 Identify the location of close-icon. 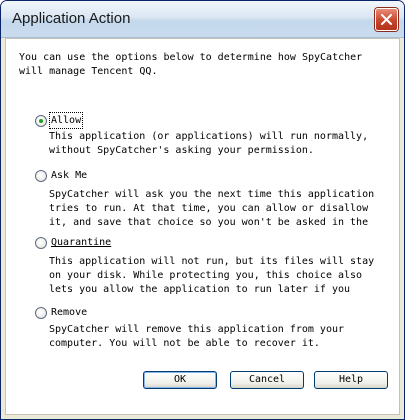
(386, 19).